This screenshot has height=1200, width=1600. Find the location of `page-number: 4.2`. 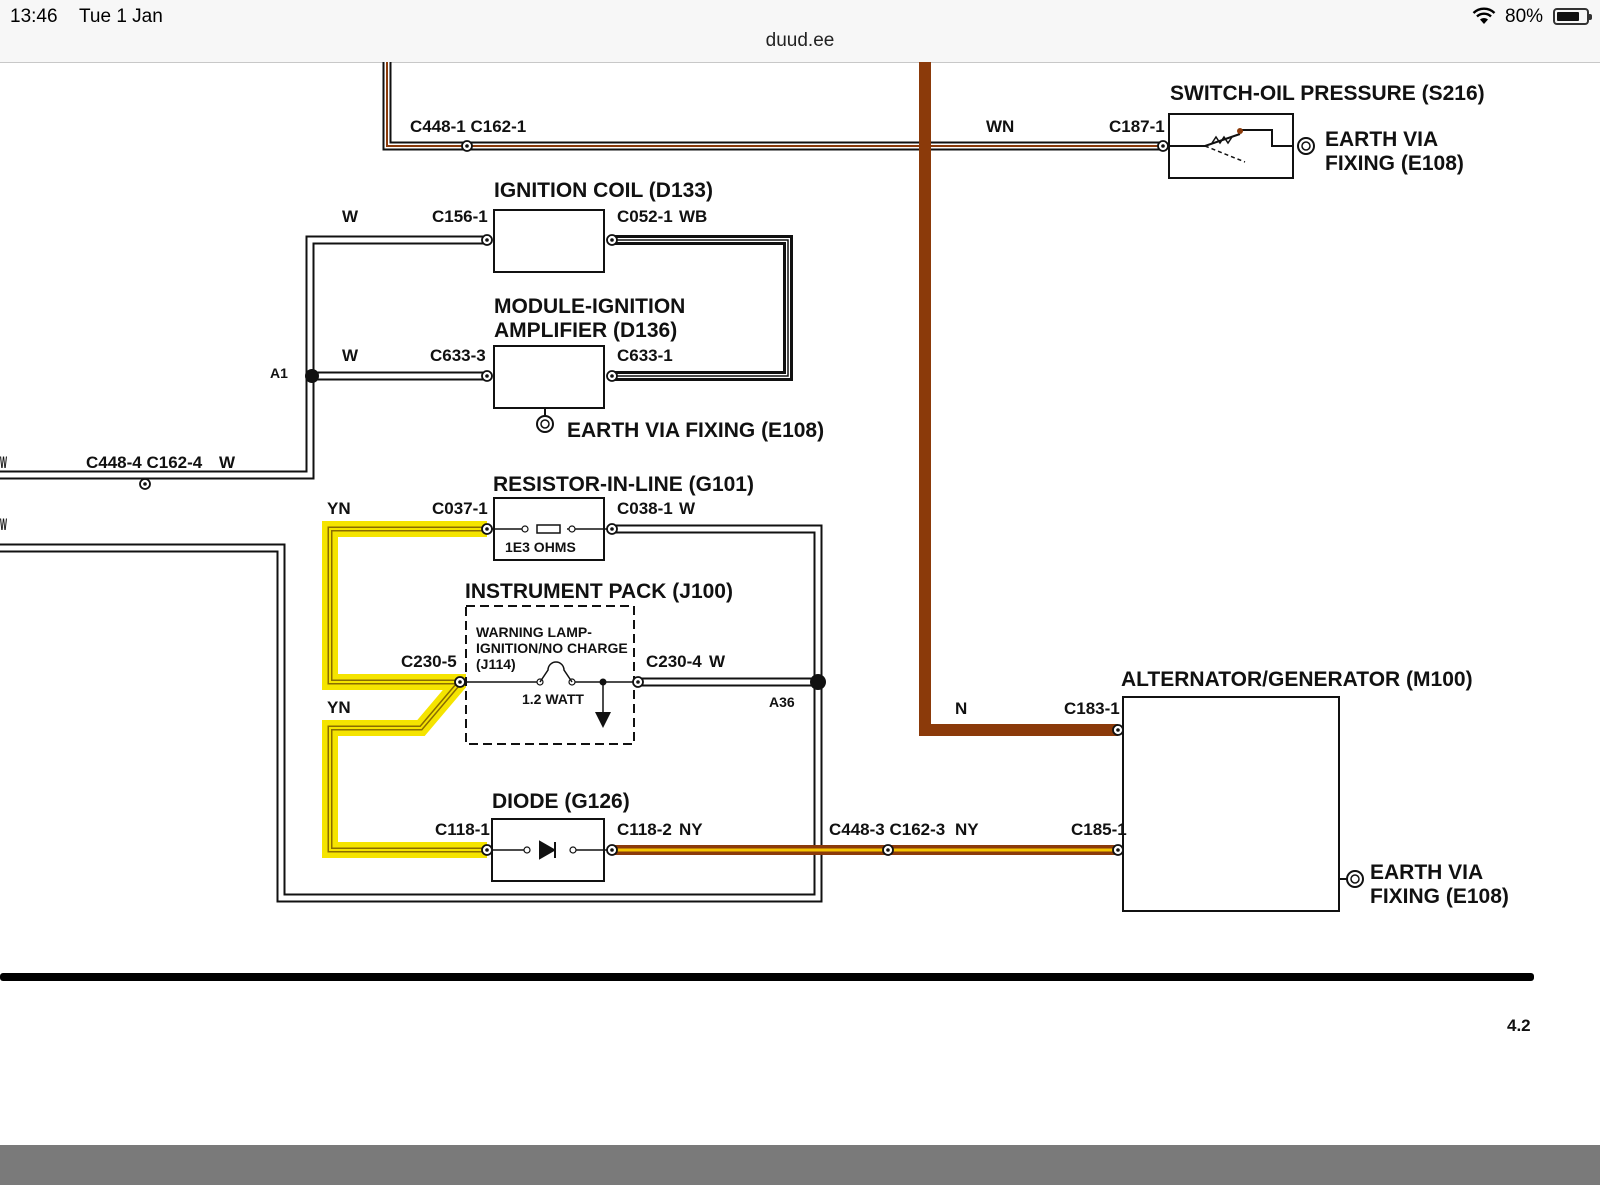

page-number: 4.2 is located at coordinates (1519, 1025).